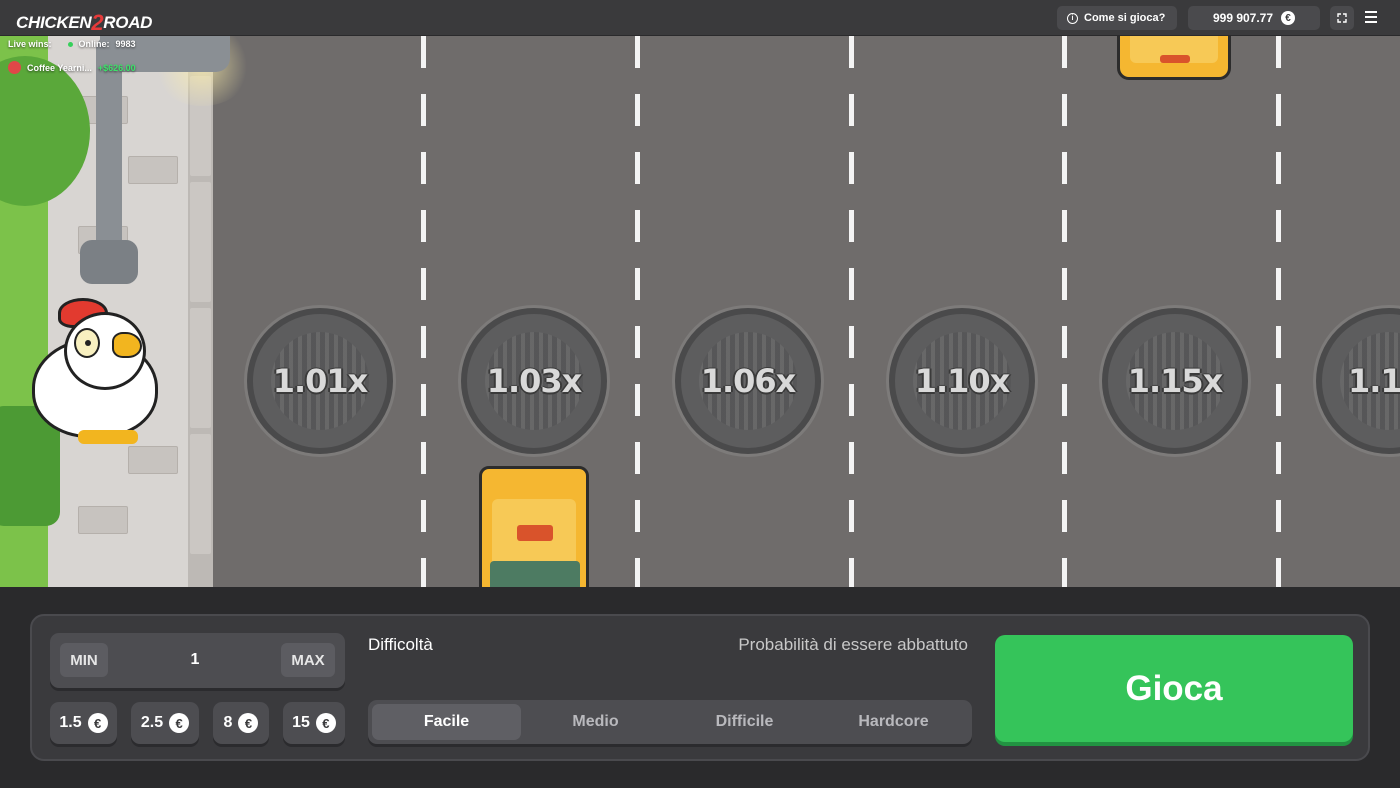 Image resolution: width=1400 pixels, height=788 pixels. Describe the element at coordinates (535, 574) in the screenshot. I see `car-windshield` at that location.